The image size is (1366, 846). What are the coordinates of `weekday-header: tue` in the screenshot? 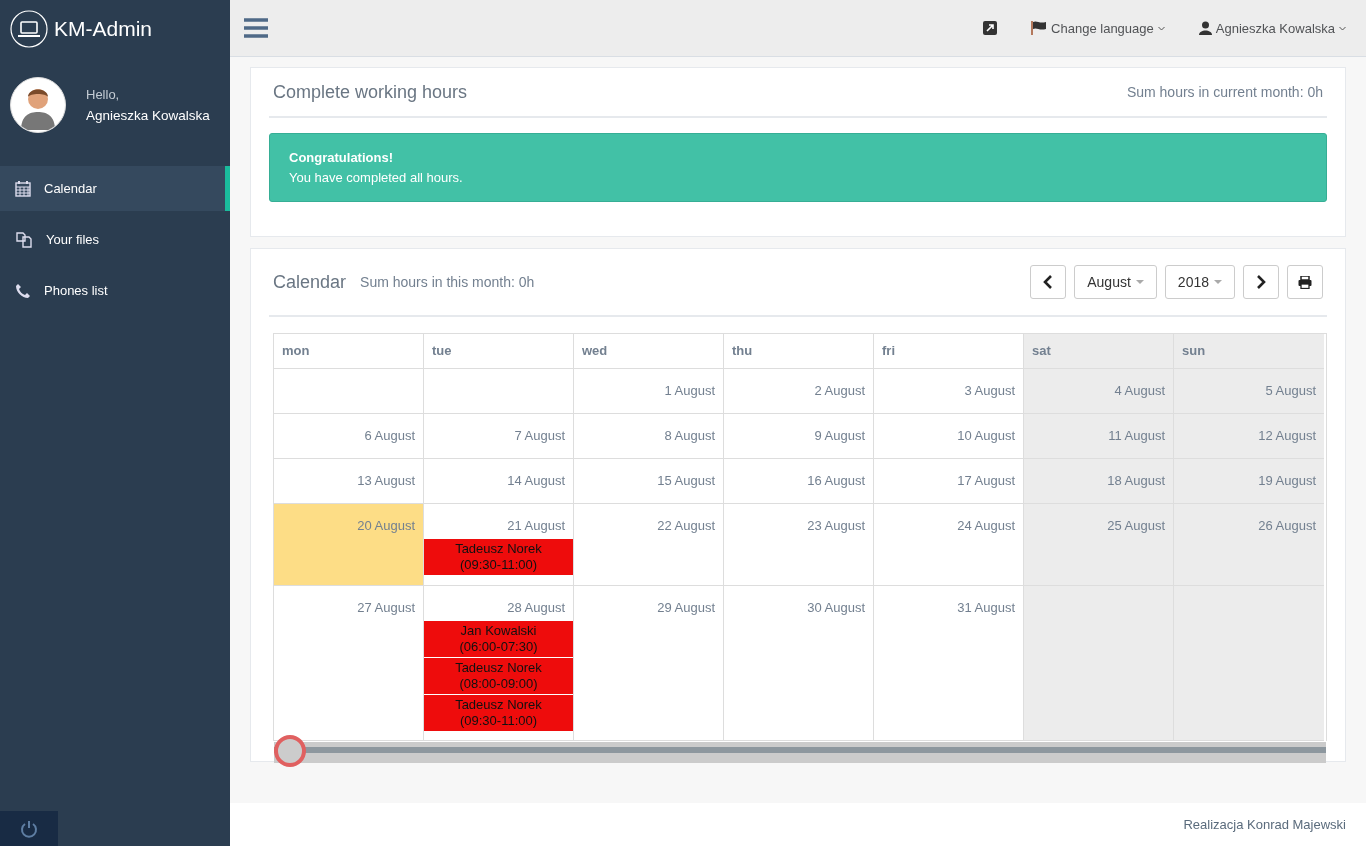 It's located at (499, 351).